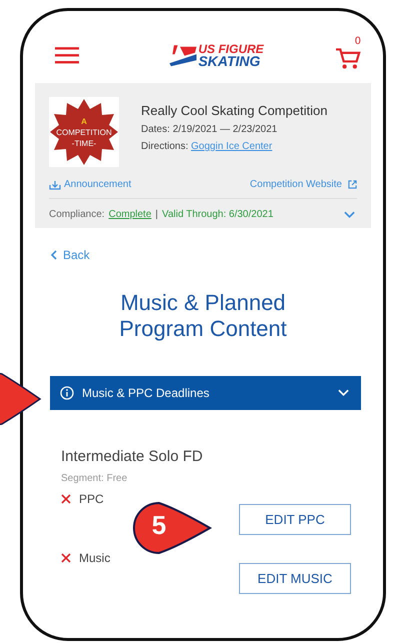  I want to click on segment-text: Segment: Free, so click(94, 478).